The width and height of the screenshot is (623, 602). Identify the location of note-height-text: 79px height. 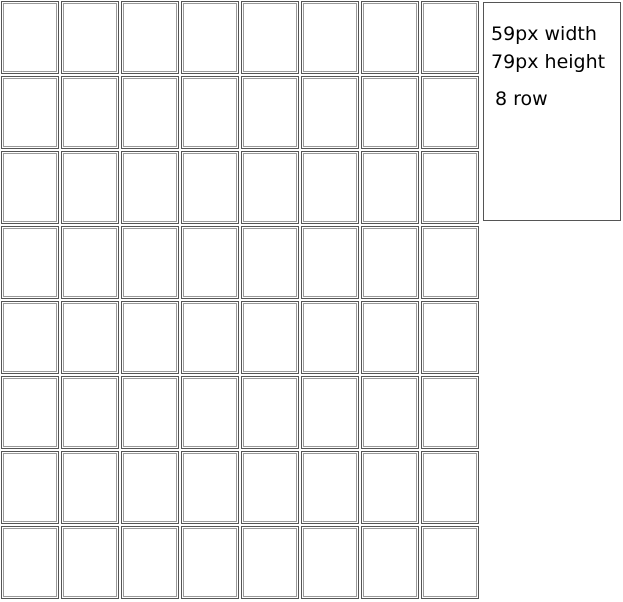
(548, 62).